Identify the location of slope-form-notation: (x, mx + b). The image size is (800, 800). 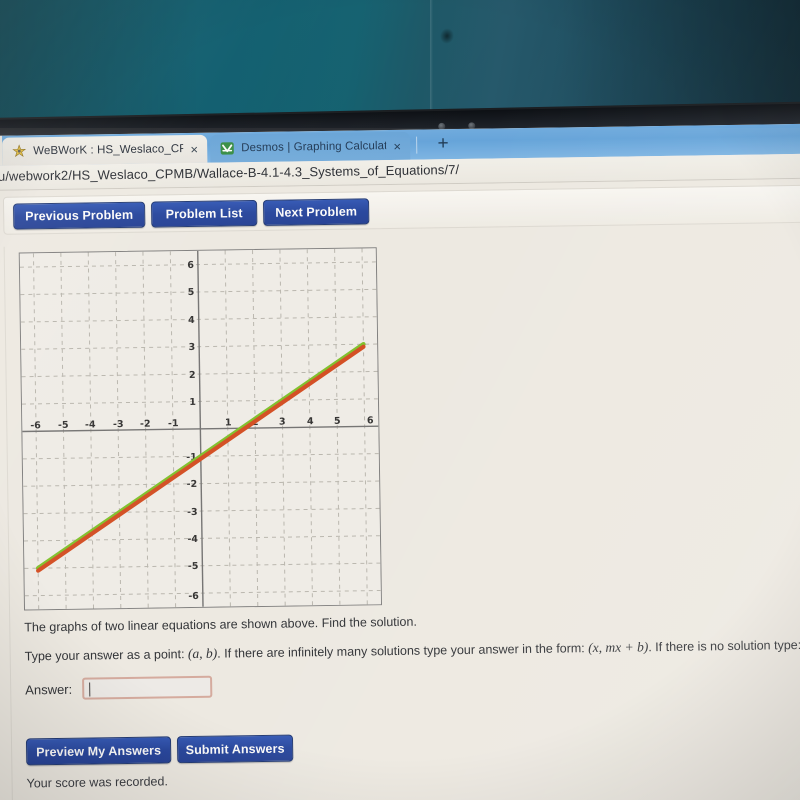
(618, 647).